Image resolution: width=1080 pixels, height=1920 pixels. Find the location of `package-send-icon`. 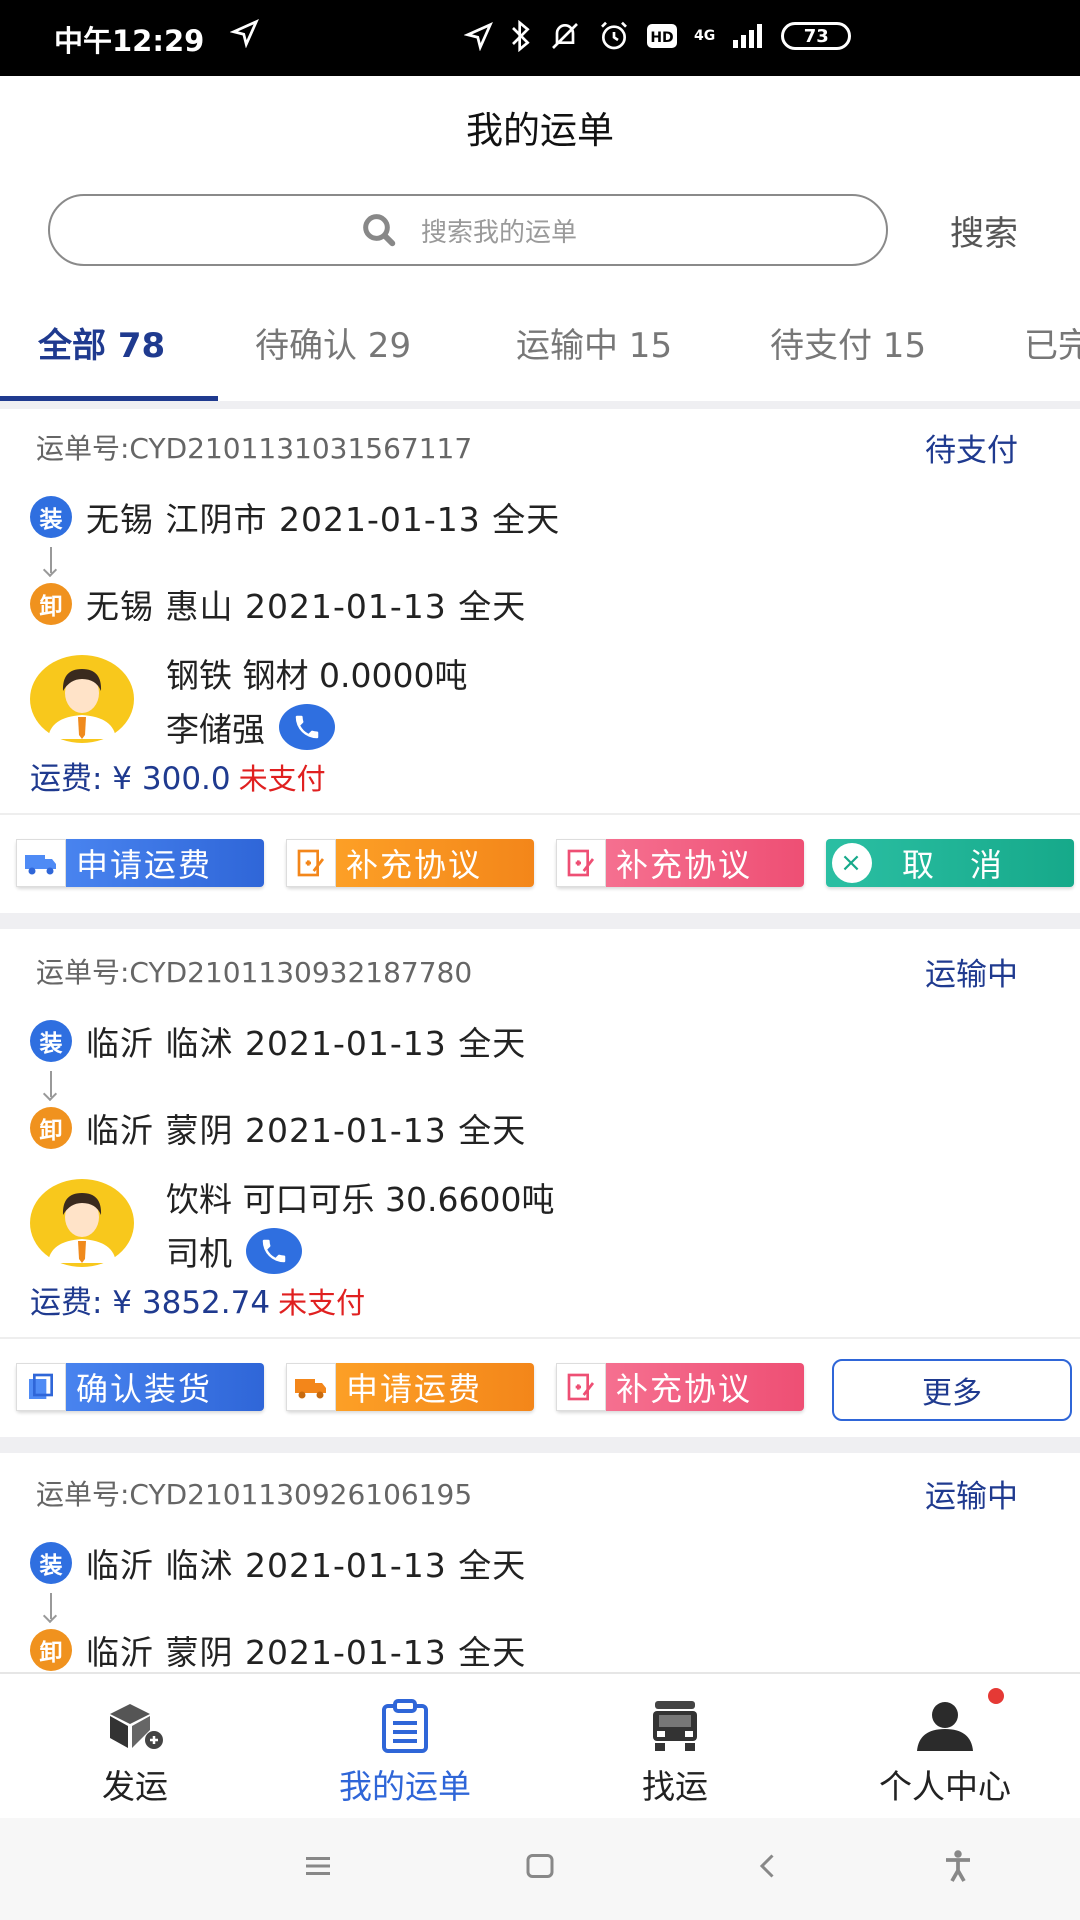

package-send-icon is located at coordinates (135, 1726).